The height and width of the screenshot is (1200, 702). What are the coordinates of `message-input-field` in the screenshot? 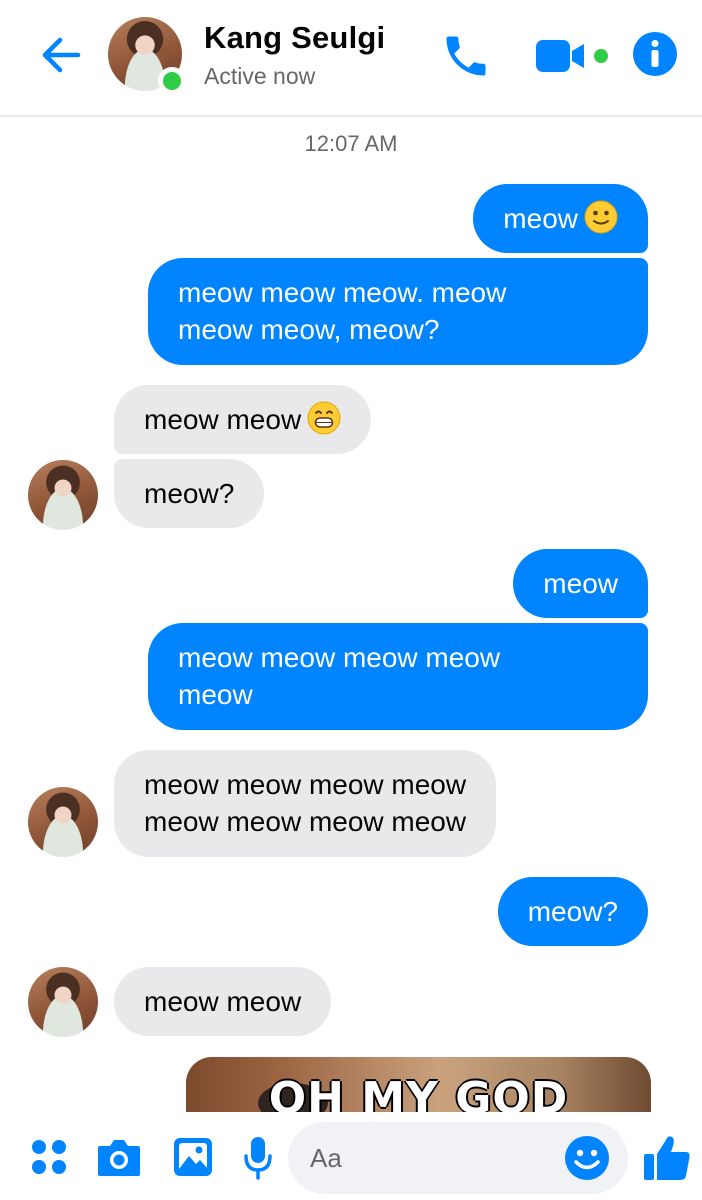 It's located at (458, 1158).